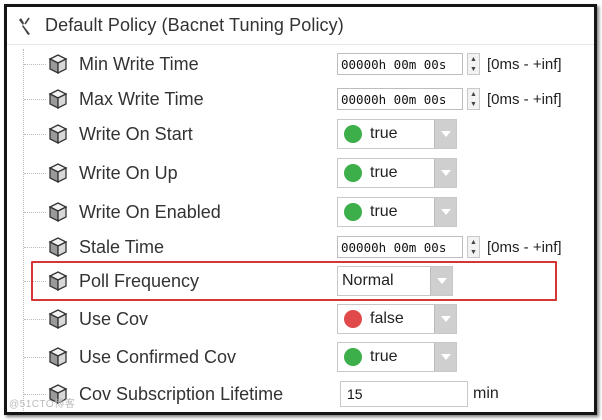  Describe the element at coordinates (300, 281) in the screenshot. I see `property-row-poll-frequency: Poll Frequency Normal` at that location.